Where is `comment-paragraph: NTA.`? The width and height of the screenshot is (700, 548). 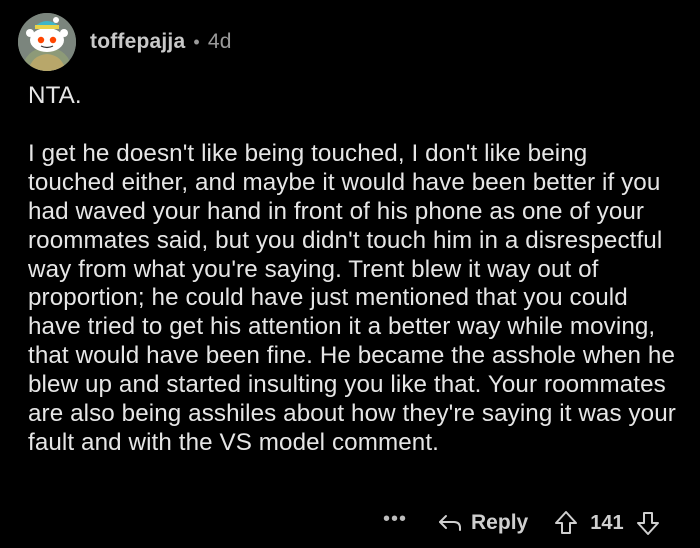 comment-paragraph: NTA. is located at coordinates (55, 95).